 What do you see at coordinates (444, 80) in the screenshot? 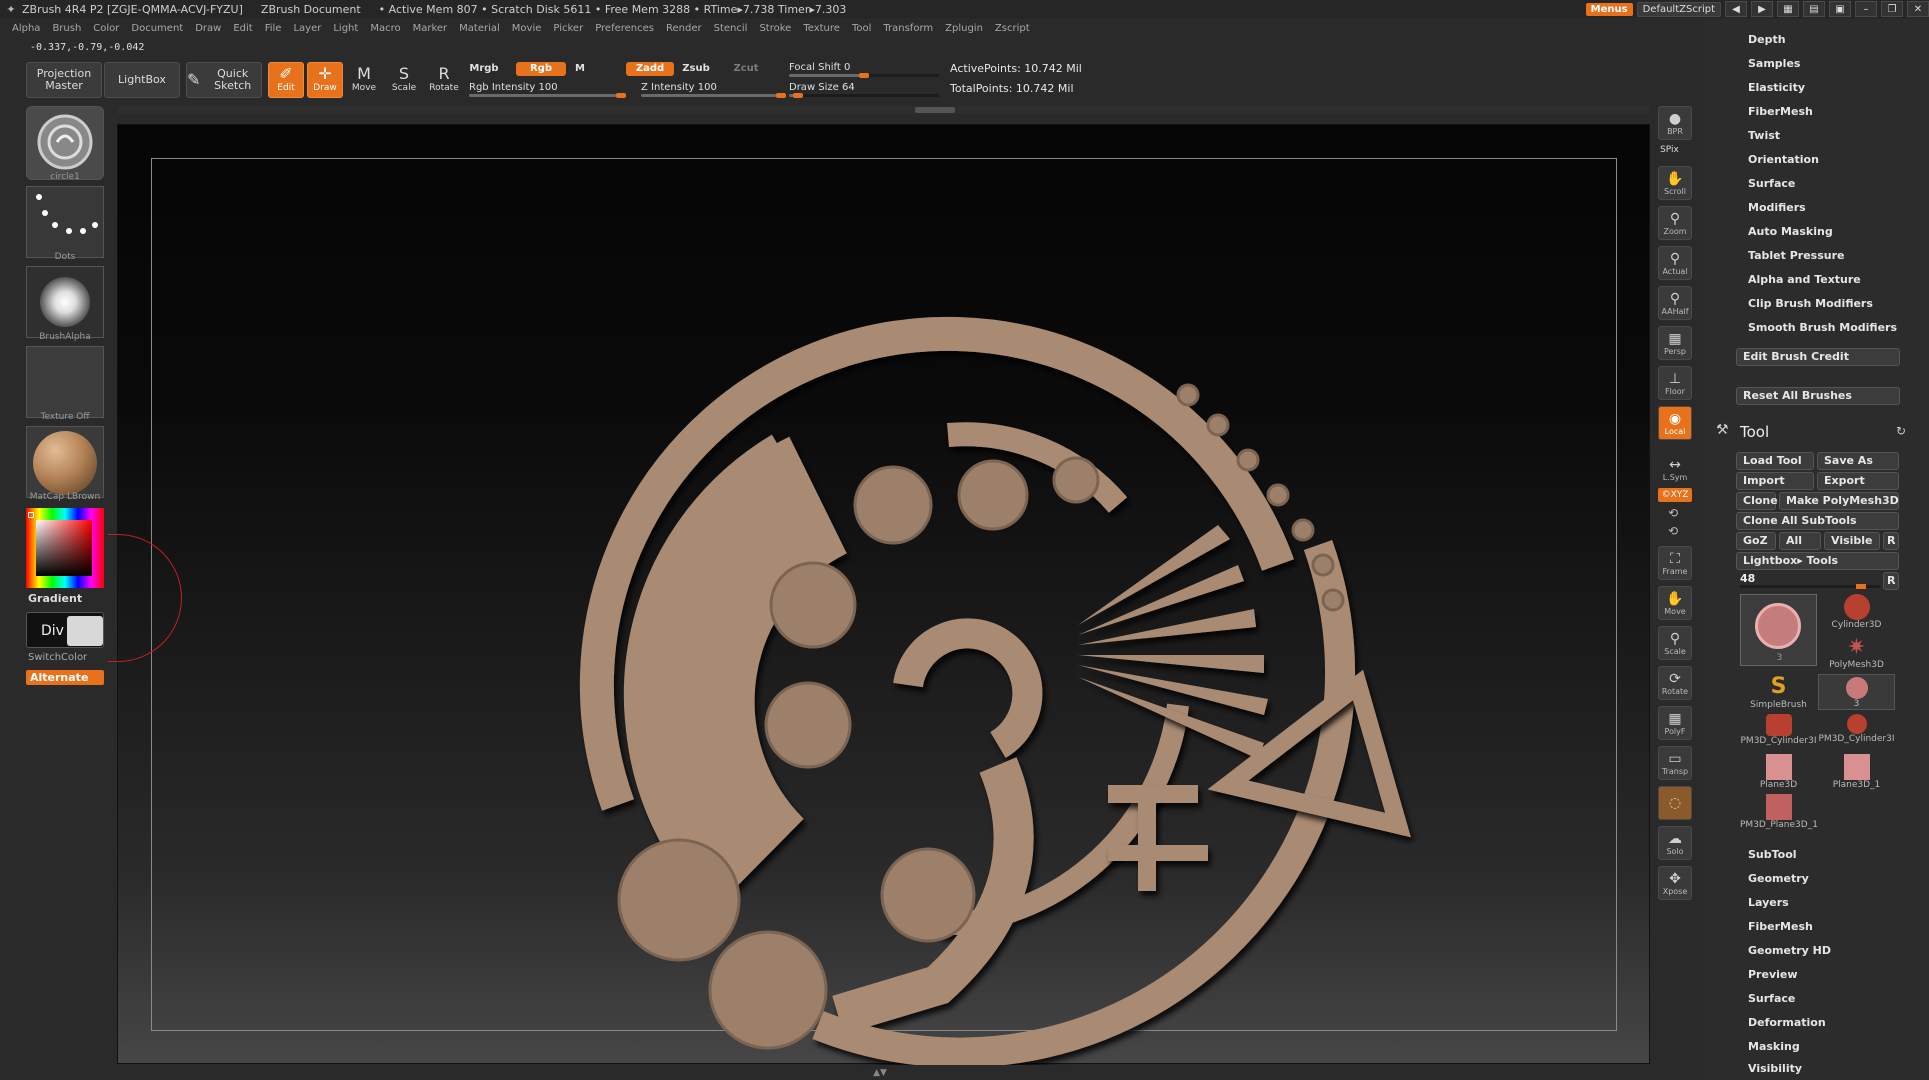
I see `rotate-button: R Rotate` at bounding box center [444, 80].